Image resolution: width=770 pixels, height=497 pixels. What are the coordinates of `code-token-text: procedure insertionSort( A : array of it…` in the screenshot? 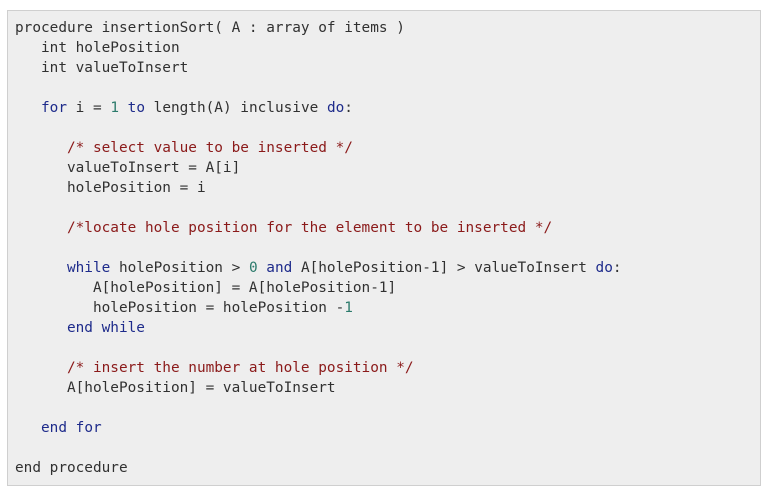 It's located at (210, 28).